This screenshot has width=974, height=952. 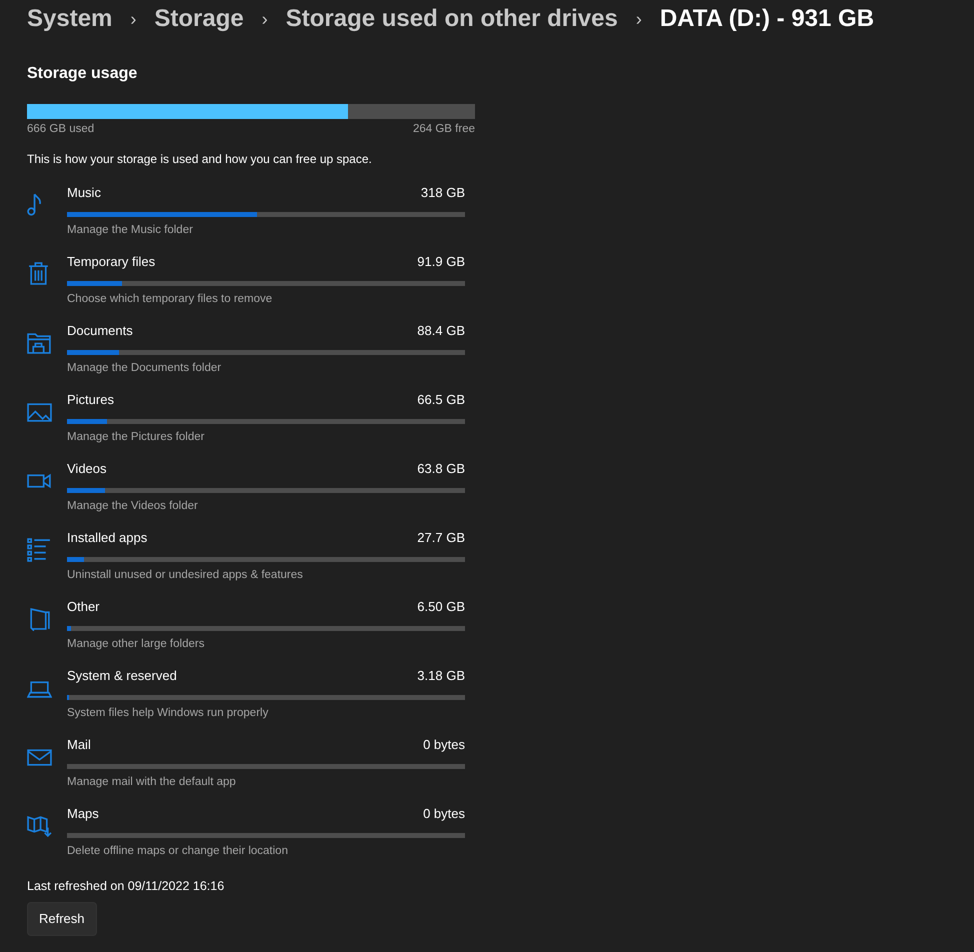 I want to click on refresh-button: Refresh, so click(x=62, y=919).